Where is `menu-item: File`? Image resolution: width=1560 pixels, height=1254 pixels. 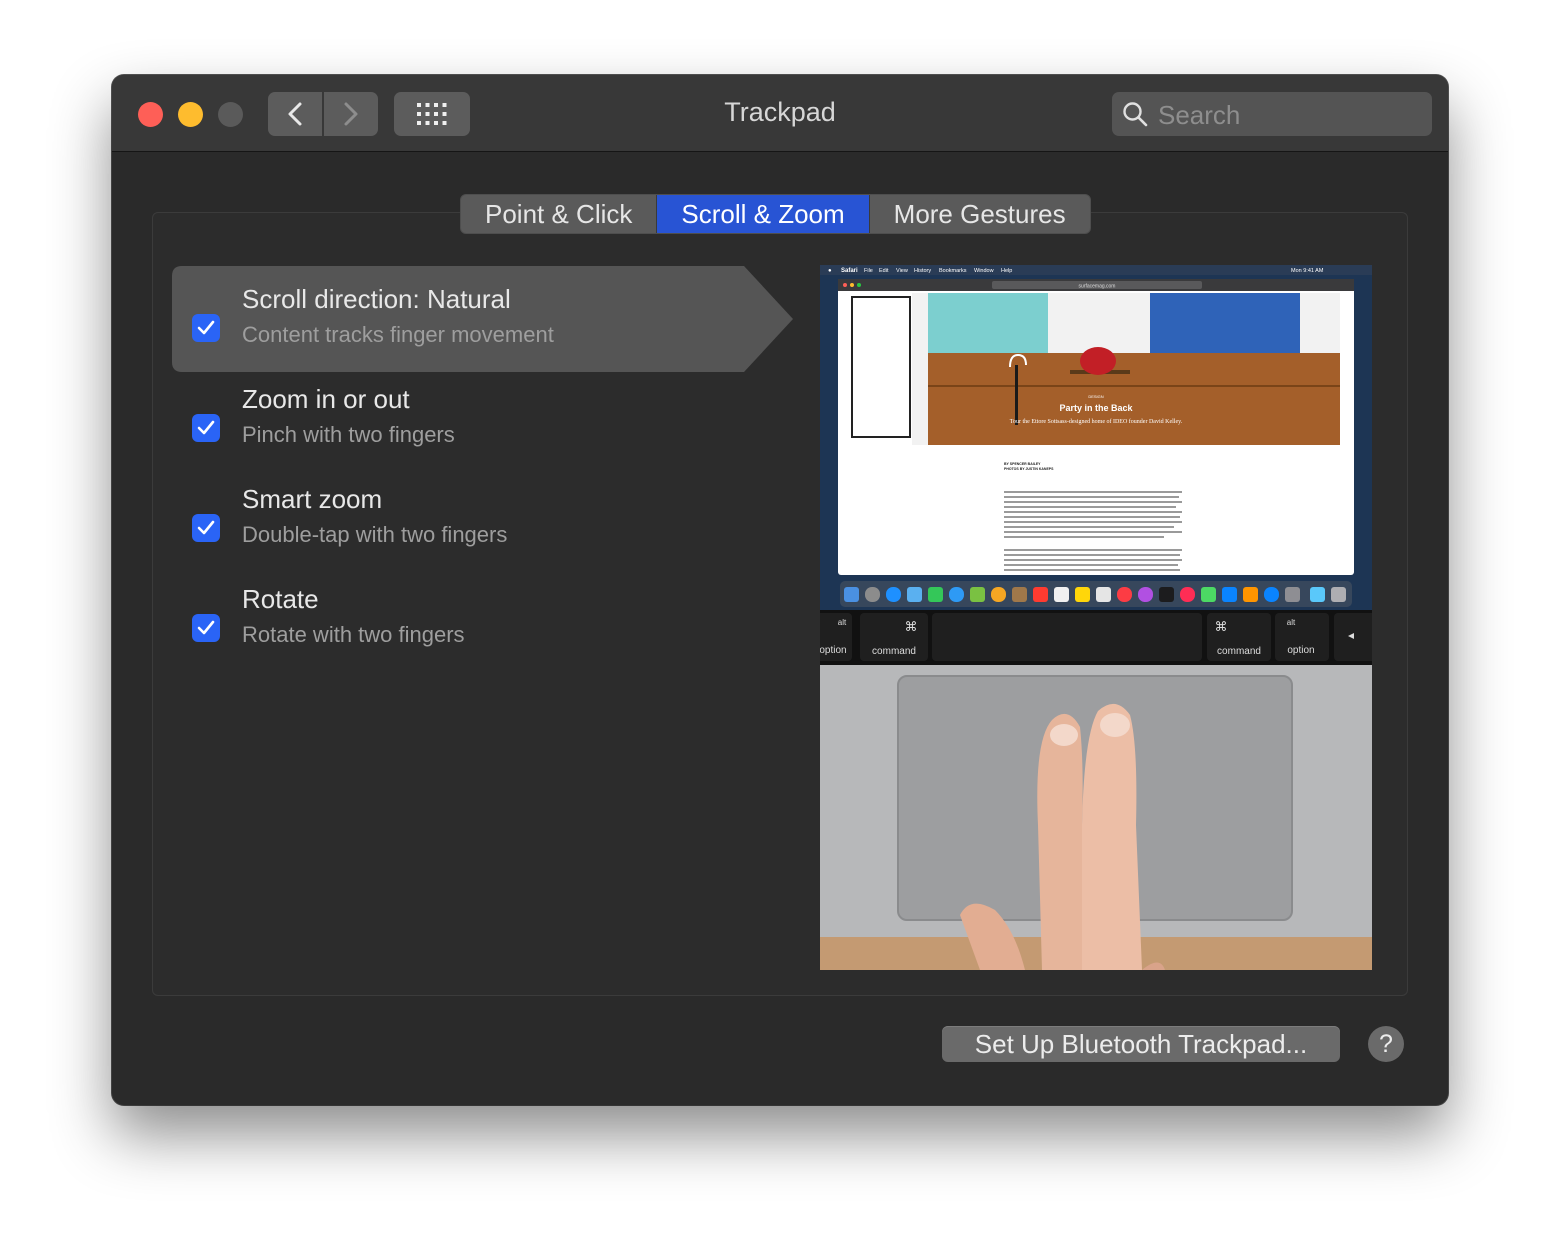 menu-item: File is located at coordinates (868, 271).